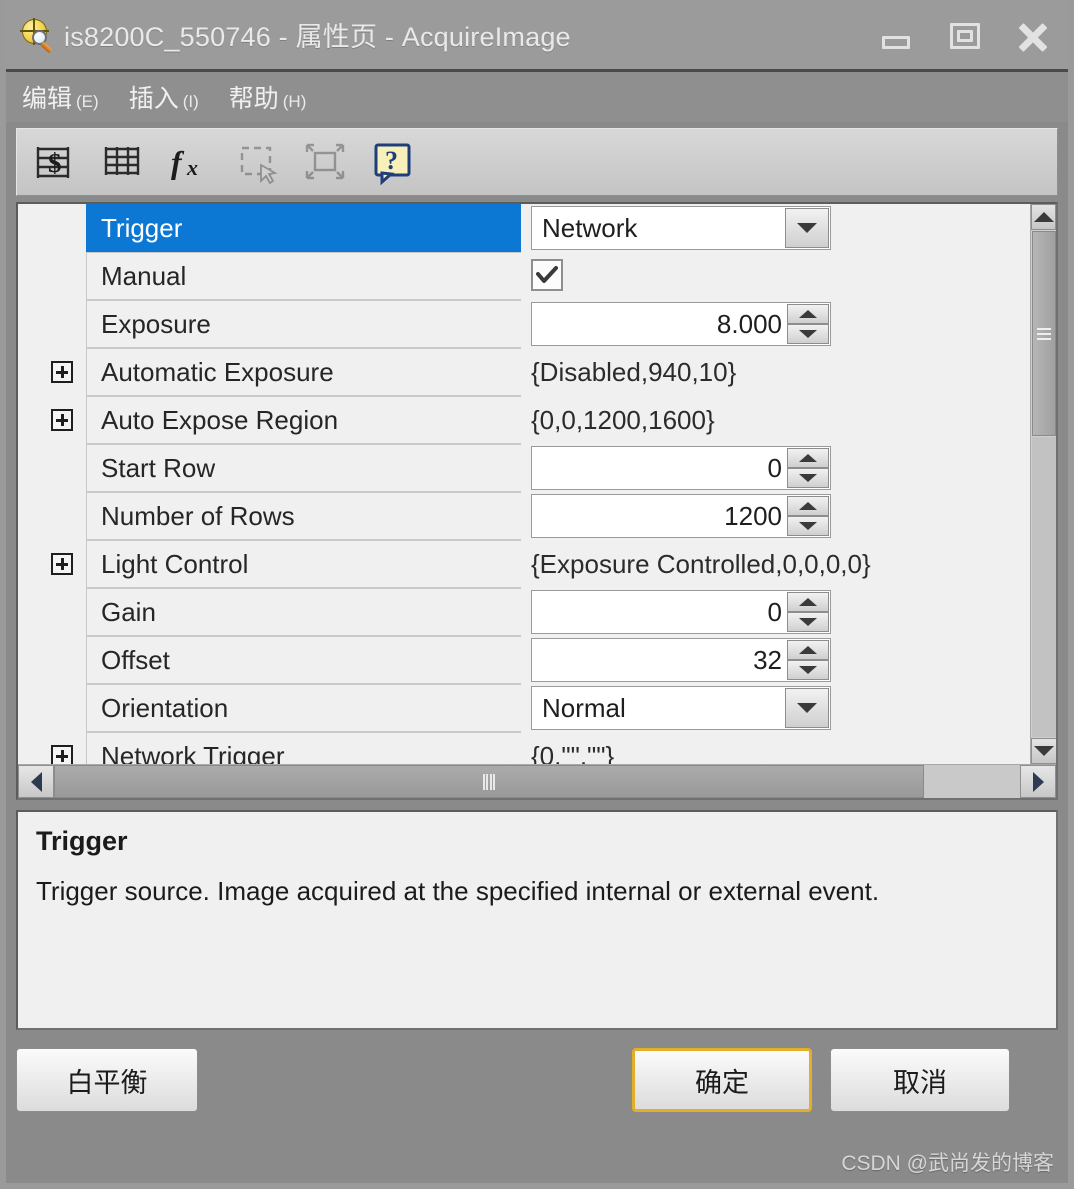 The height and width of the screenshot is (1189, 1074). I want to click on description-title: Trigger, so click(82, 841).